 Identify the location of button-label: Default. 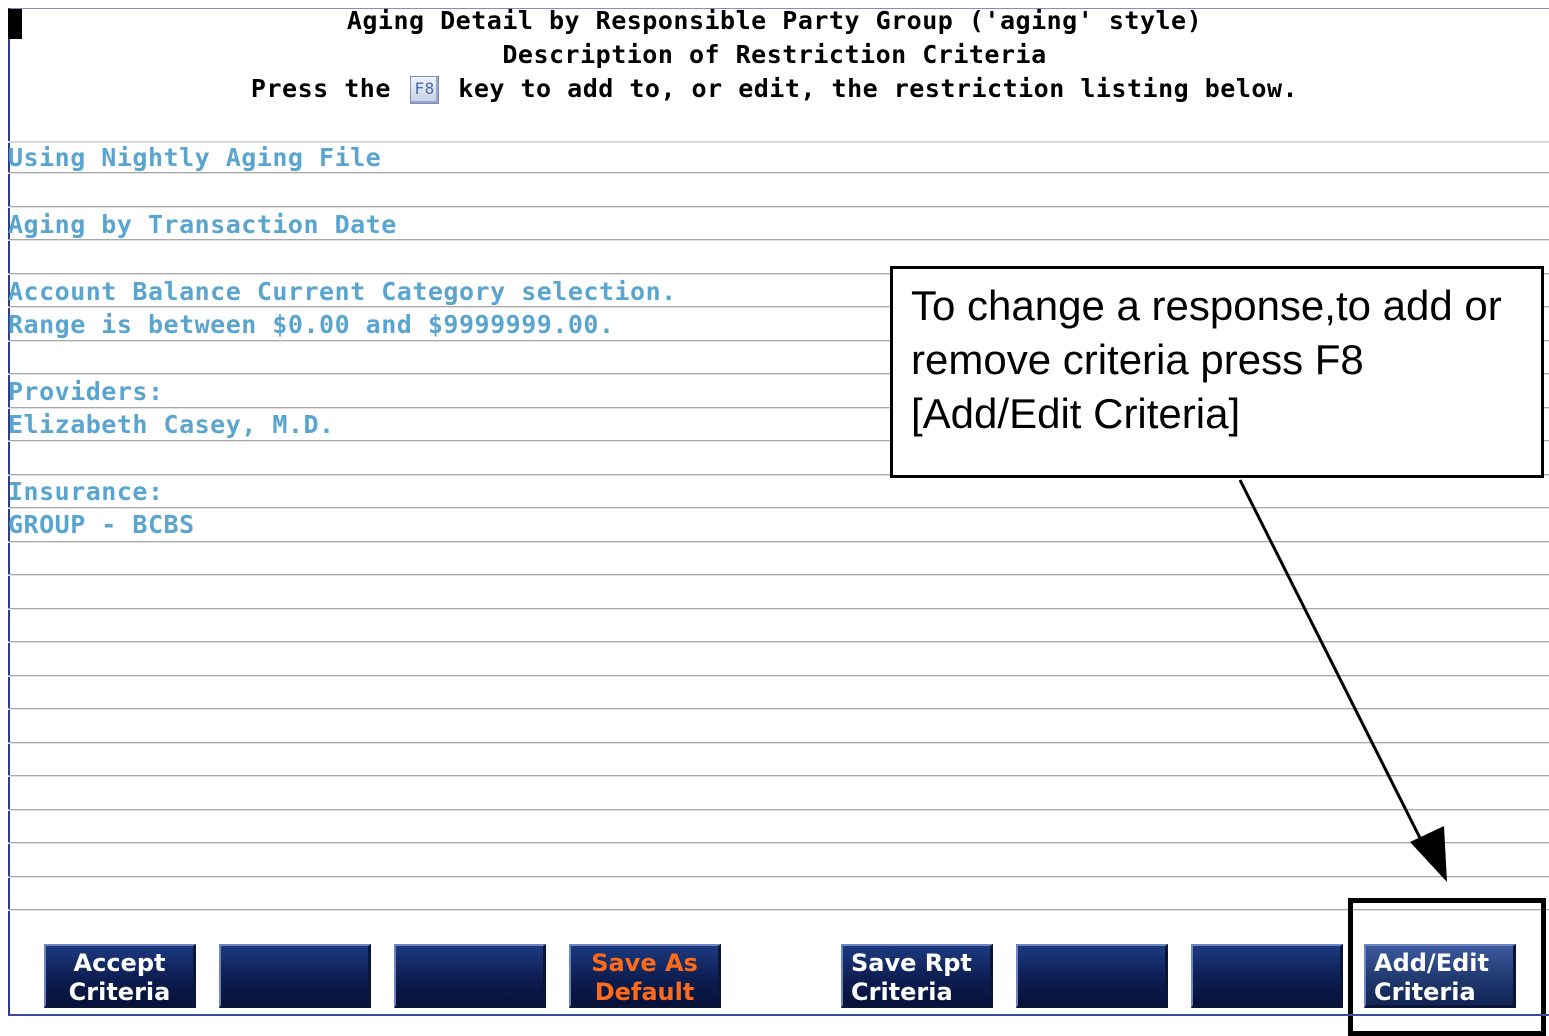
(644, 992).